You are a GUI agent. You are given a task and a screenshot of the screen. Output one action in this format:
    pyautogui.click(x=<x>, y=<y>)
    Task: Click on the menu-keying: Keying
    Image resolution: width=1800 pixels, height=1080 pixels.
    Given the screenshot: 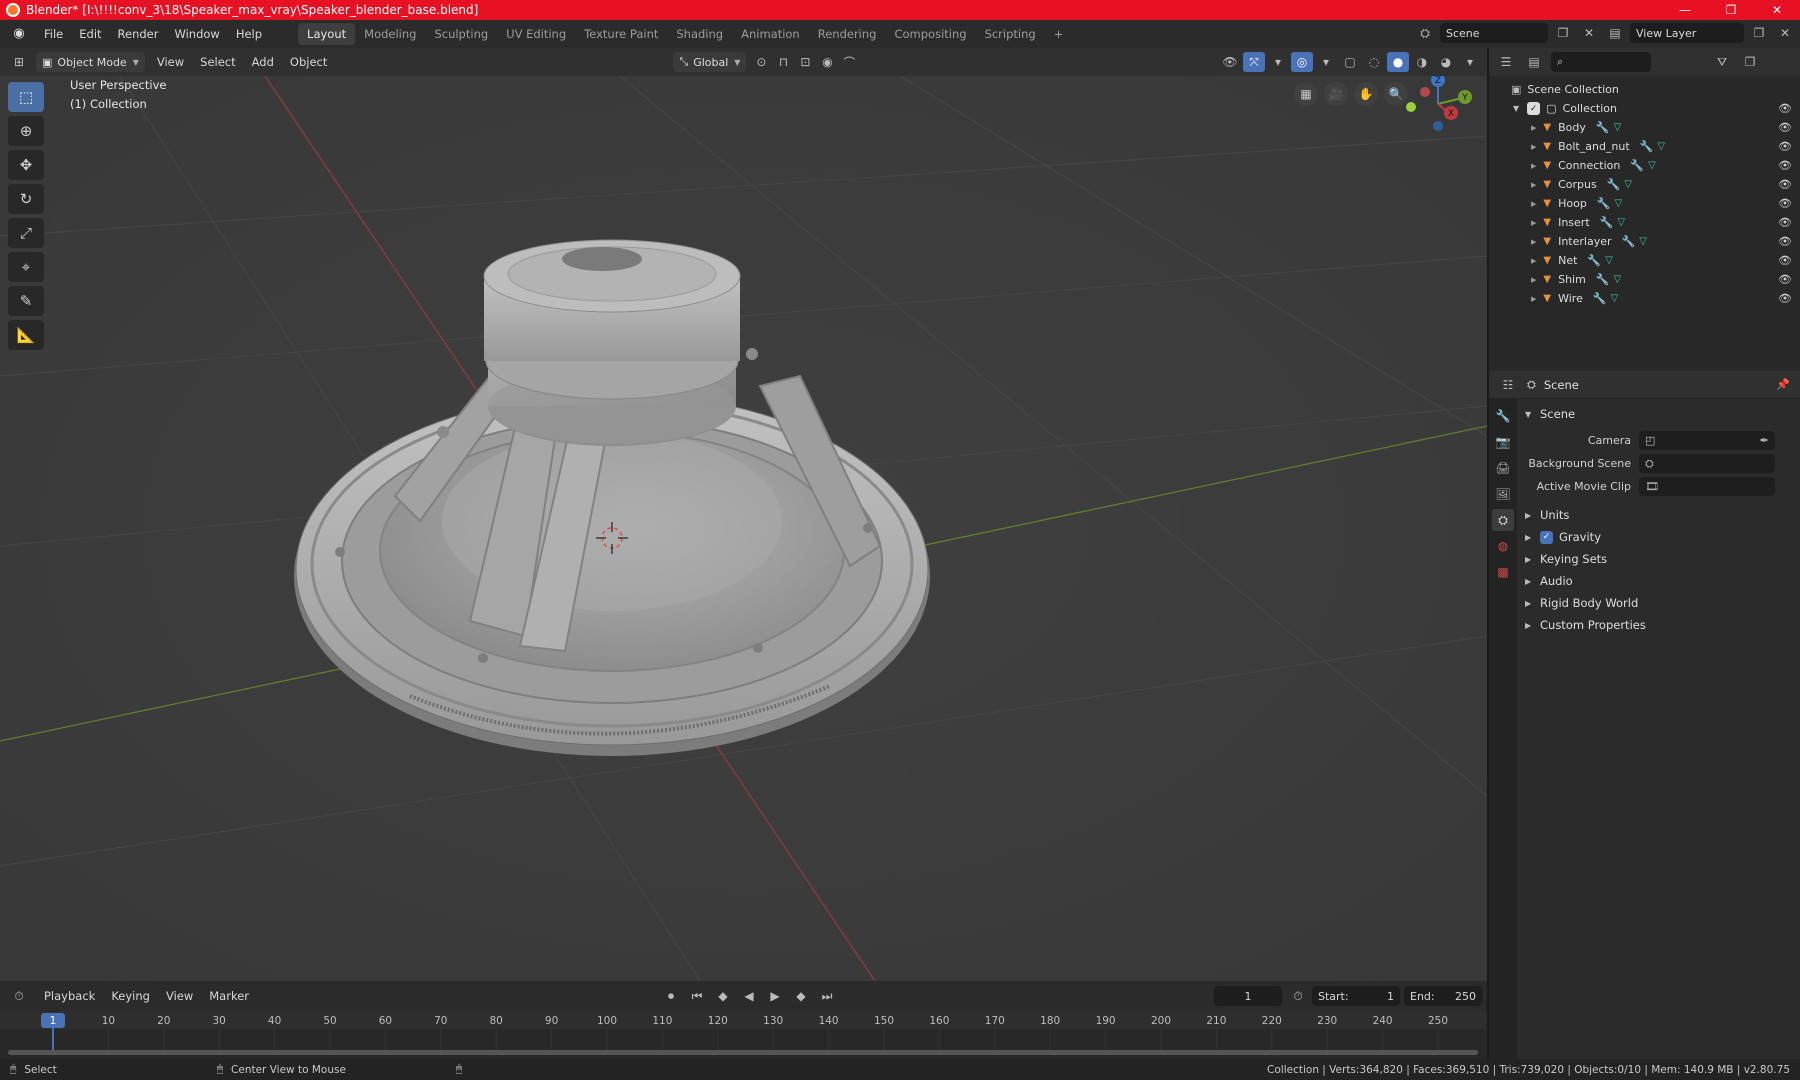 What is the action you would take?
    pyautogui.click(x=130, y=996)
    